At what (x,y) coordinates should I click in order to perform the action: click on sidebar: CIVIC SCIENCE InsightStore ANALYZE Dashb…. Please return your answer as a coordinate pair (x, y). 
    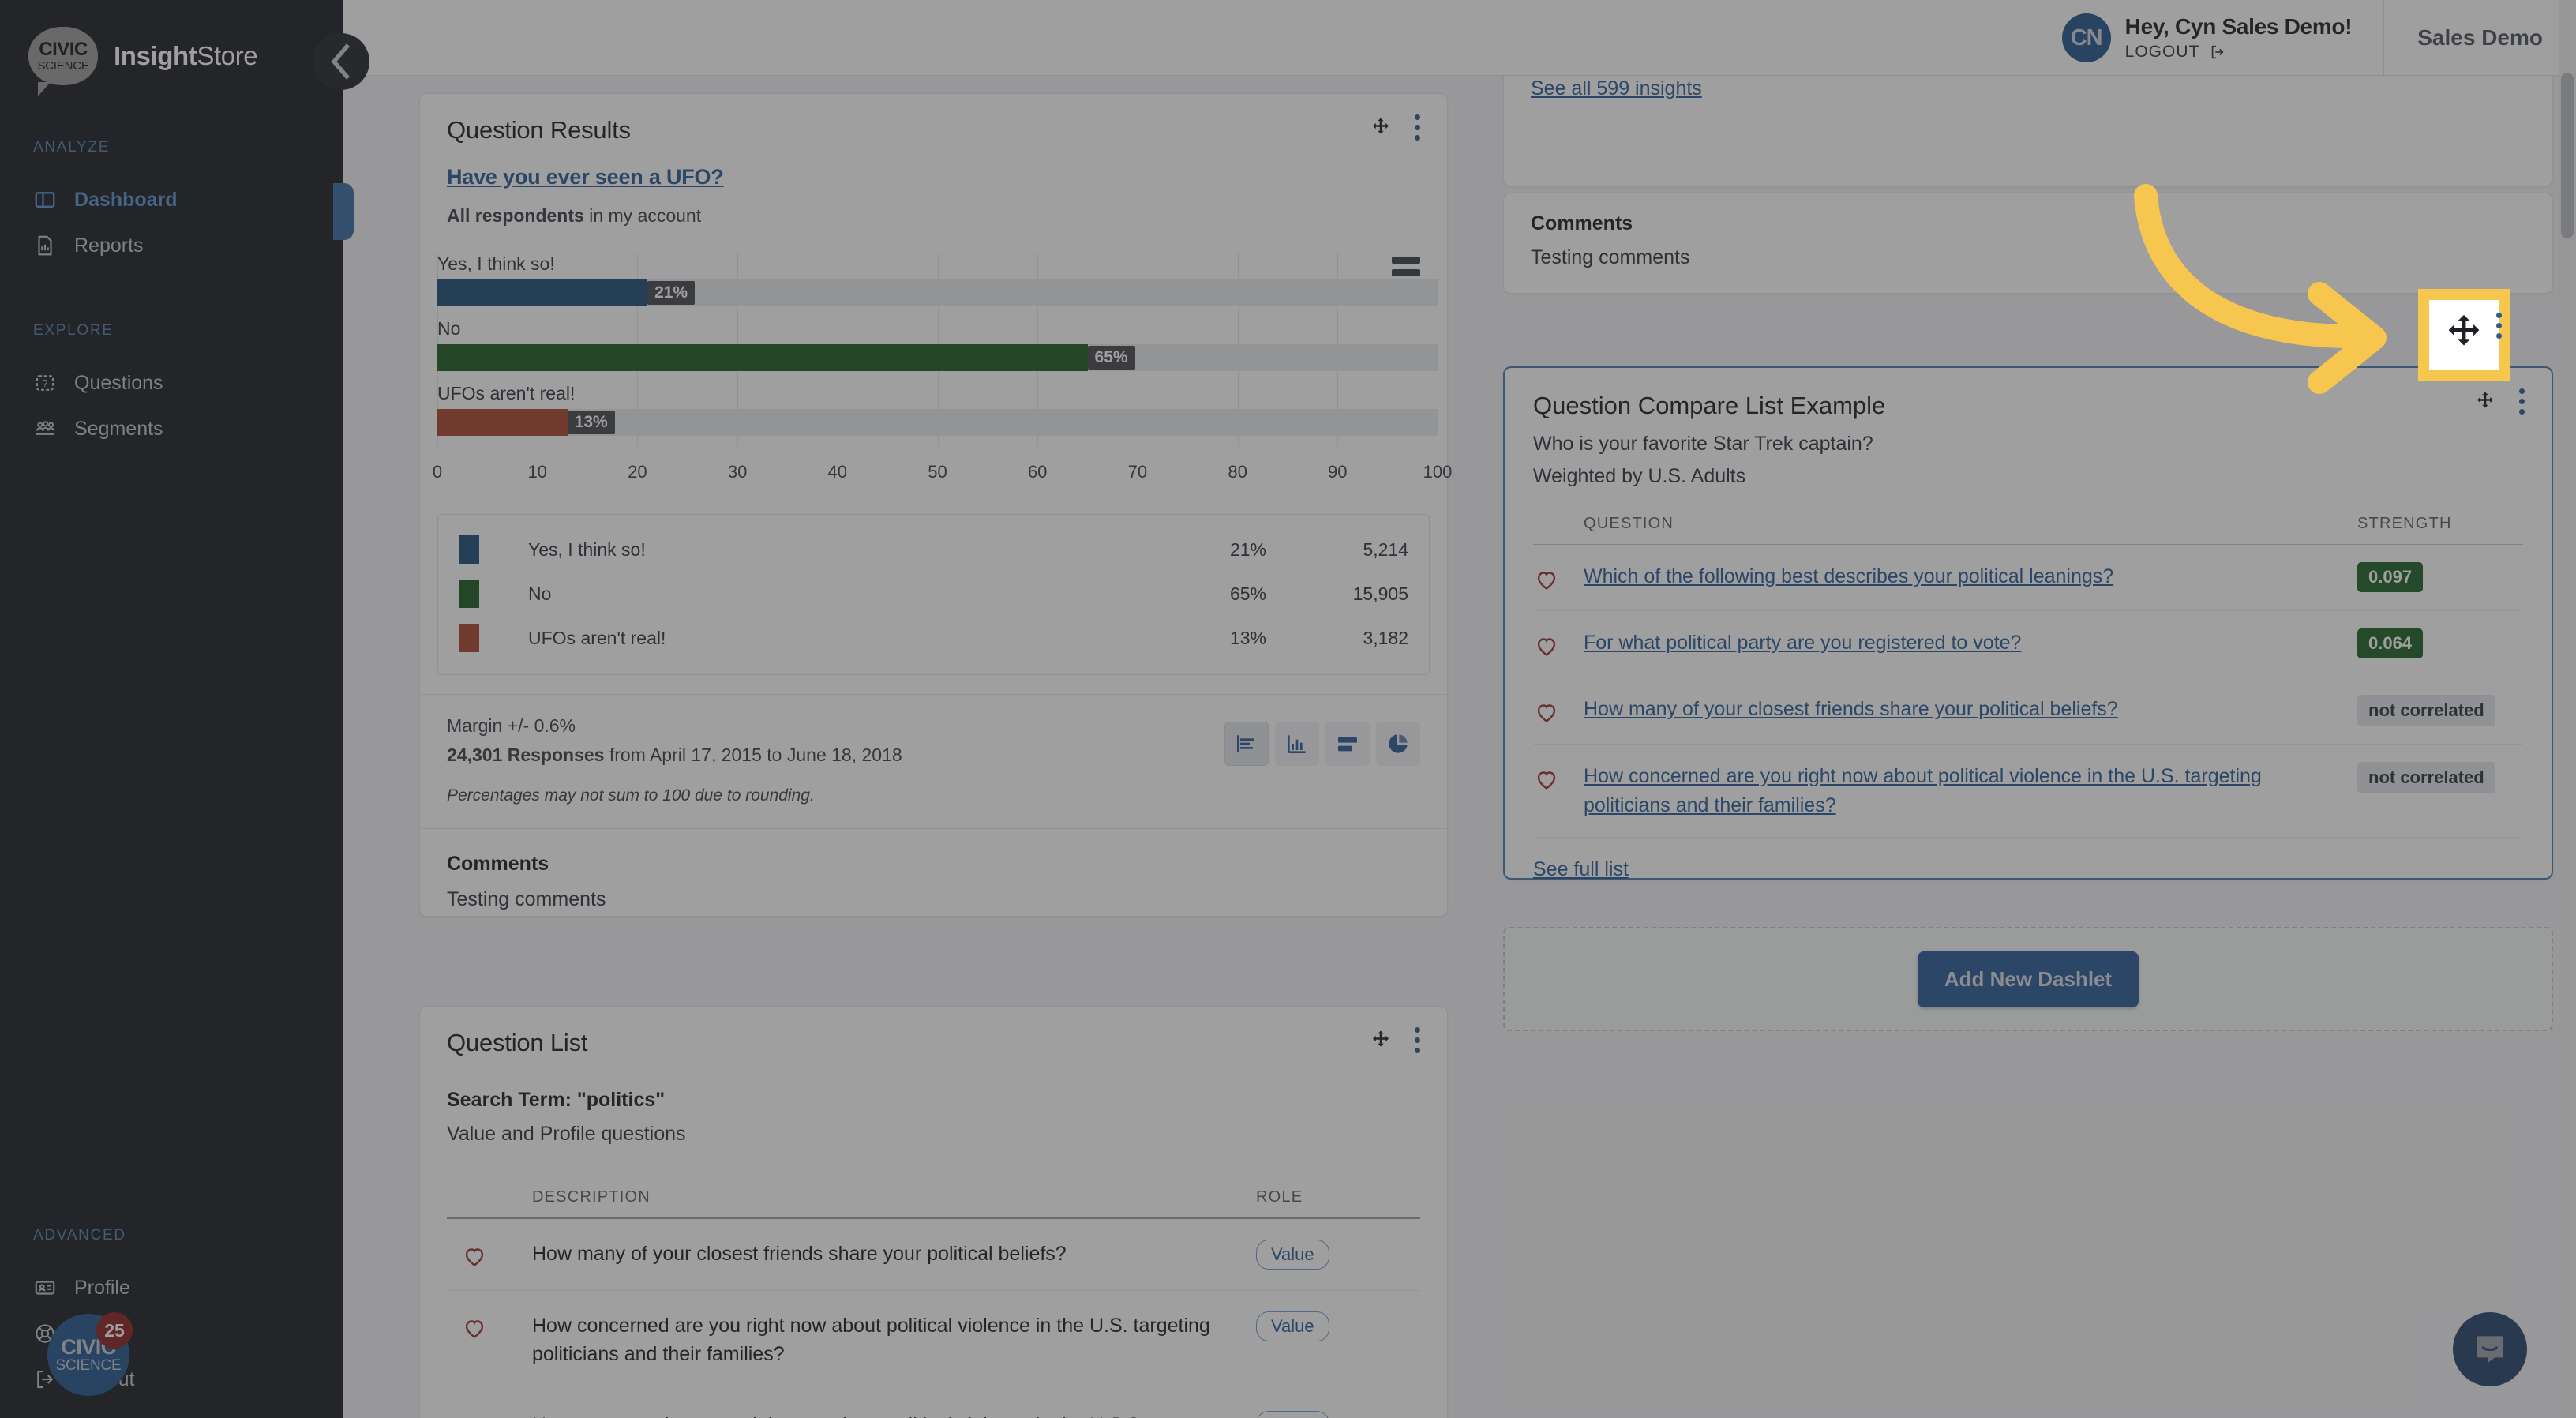
    Looking at the image, I should click on (184, 709).